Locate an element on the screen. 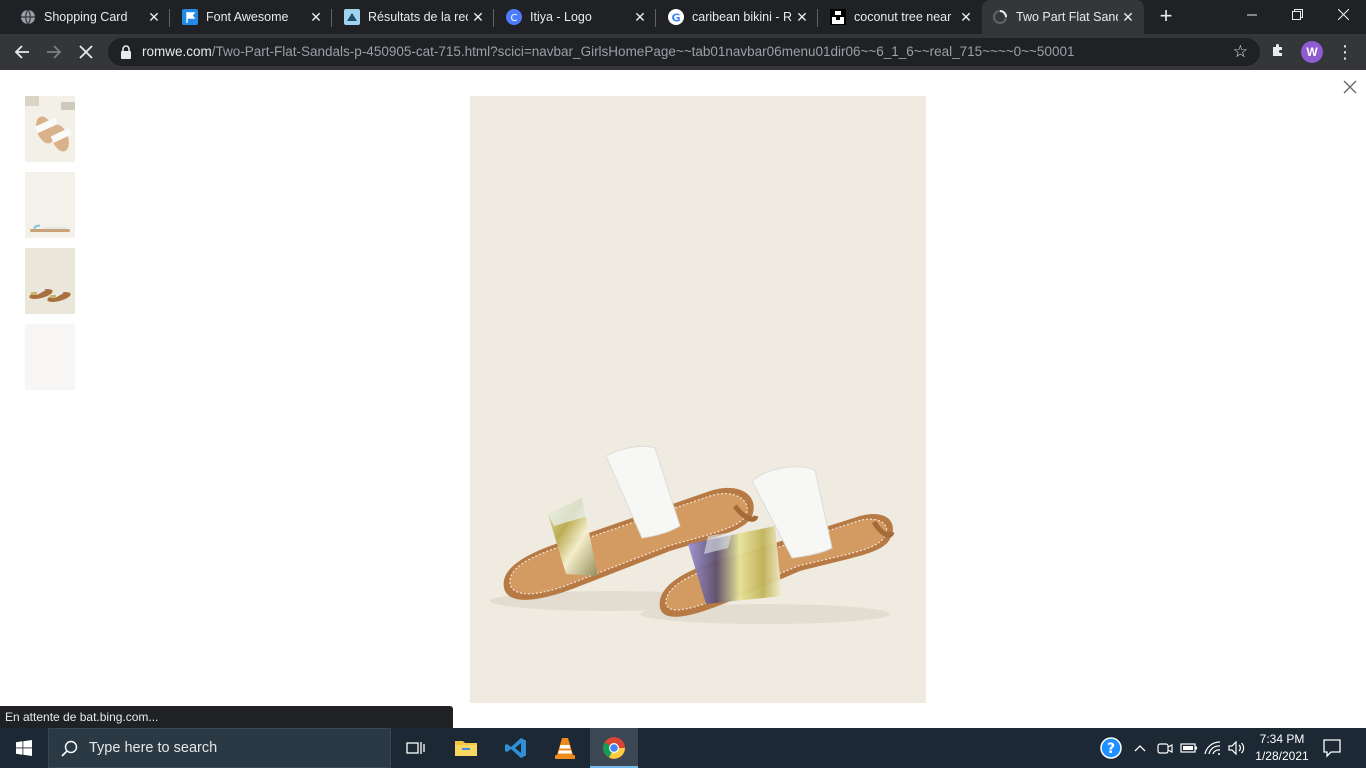 Image resolution: width=1366 pixels, height=768 pixels. close-viewer-icon is located at coordinates (1350, 87).